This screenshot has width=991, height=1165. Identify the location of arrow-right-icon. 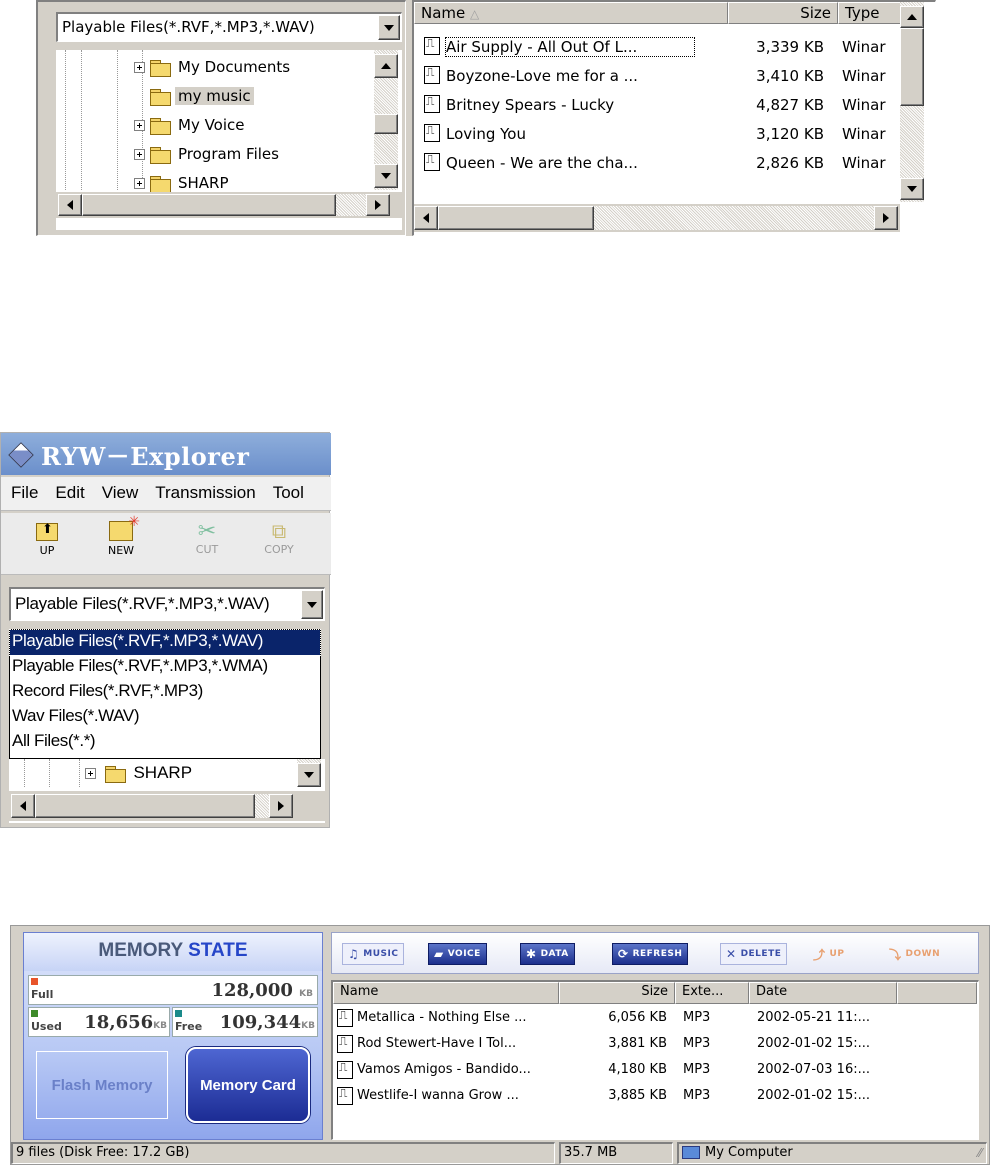
(886, 218).